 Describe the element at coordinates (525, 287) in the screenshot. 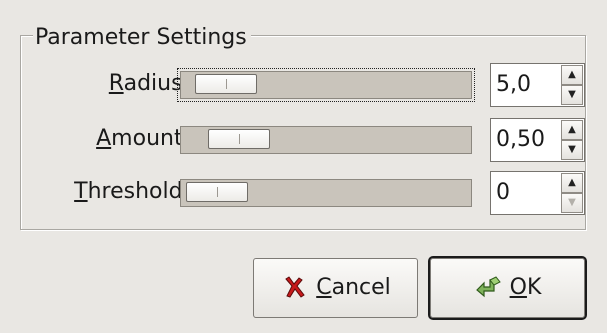

I see `ok-label: OK` at that location.